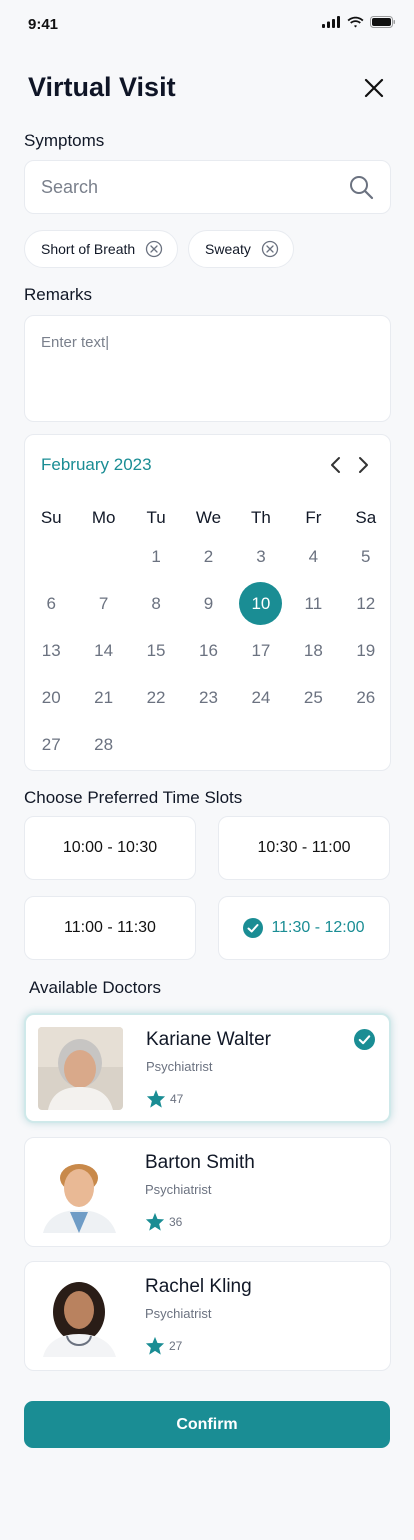  I want to click on rating-value: 27, so click(176, 1345).